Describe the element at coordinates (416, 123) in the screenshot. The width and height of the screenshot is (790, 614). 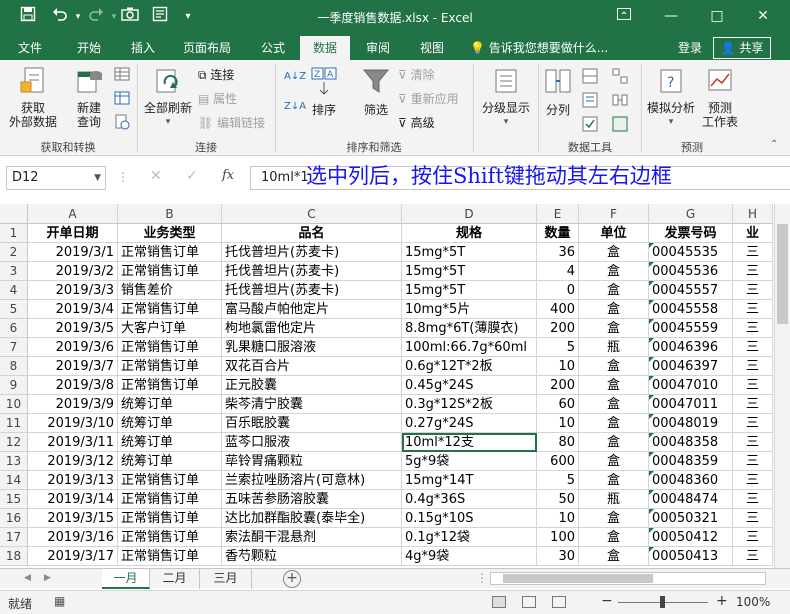
I see `advanced-button: ⊽ 高级` at that location.